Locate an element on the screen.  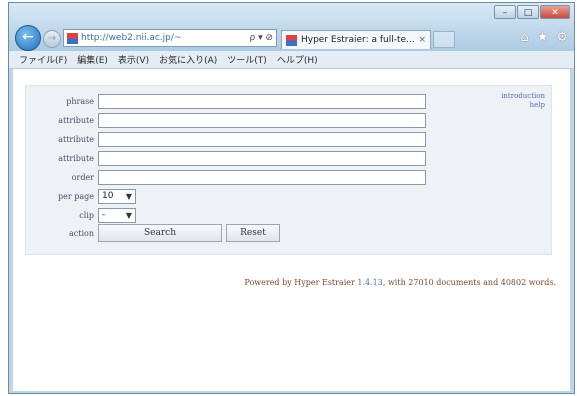
new-tab-button is located at coordinates (444, 39).